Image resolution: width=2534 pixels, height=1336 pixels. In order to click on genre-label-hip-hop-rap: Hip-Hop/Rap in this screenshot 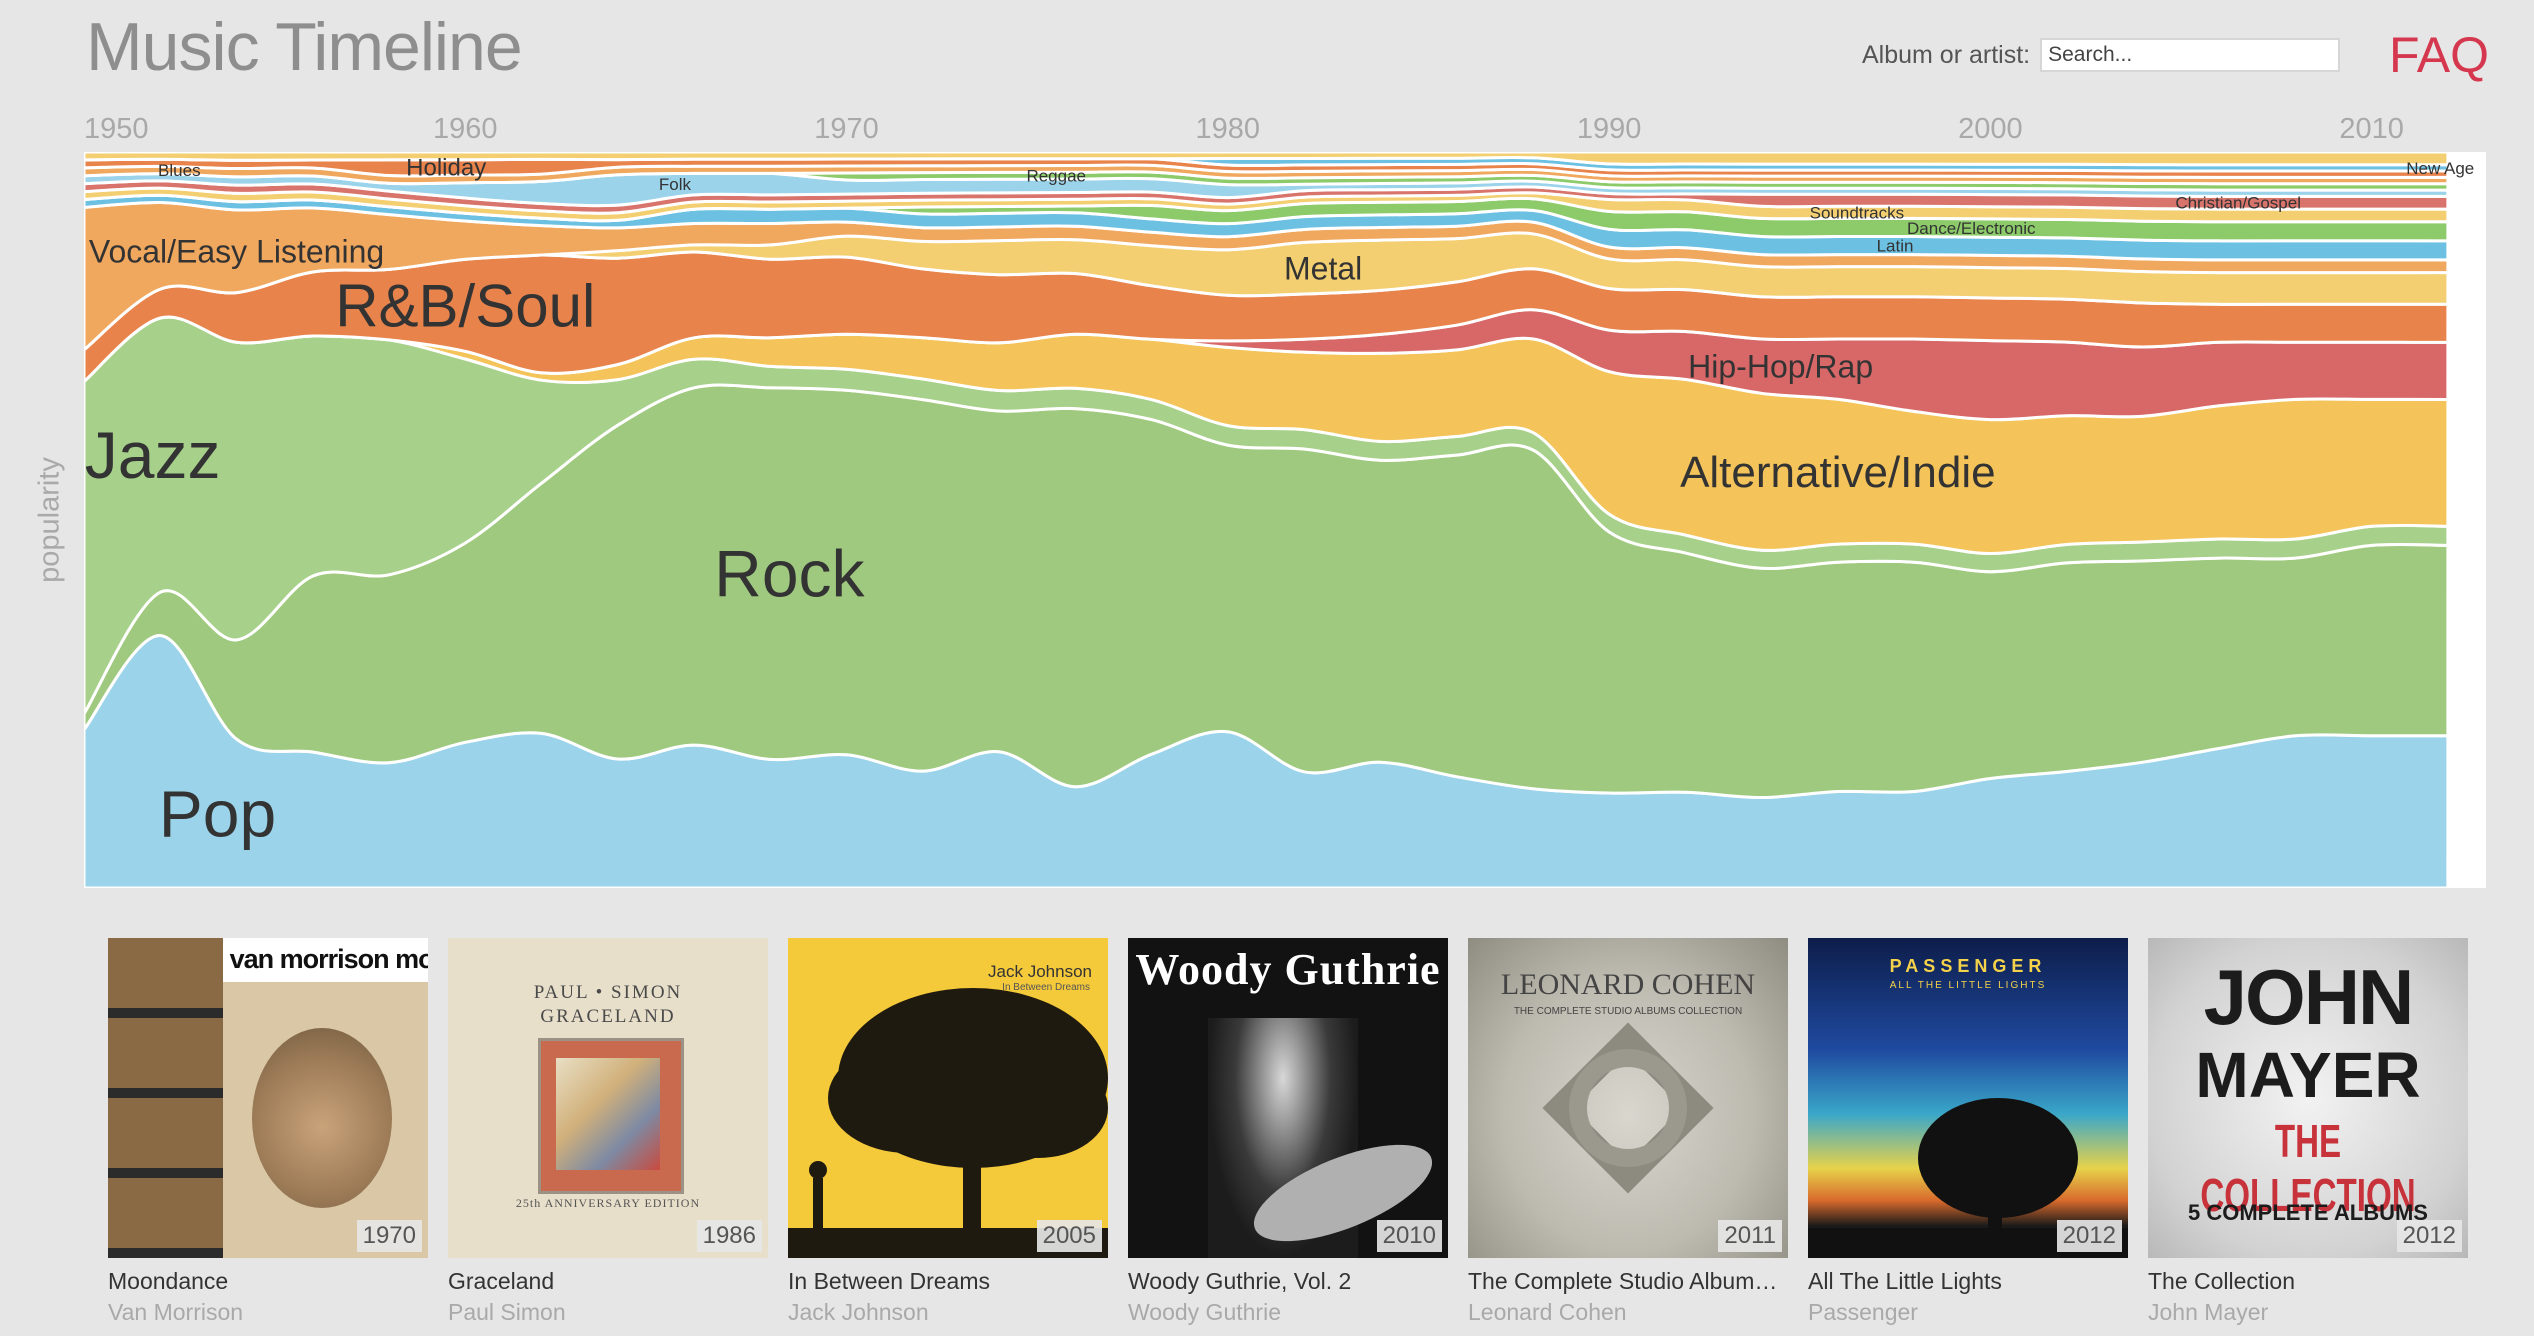, I will do `click(1780, 366)`.